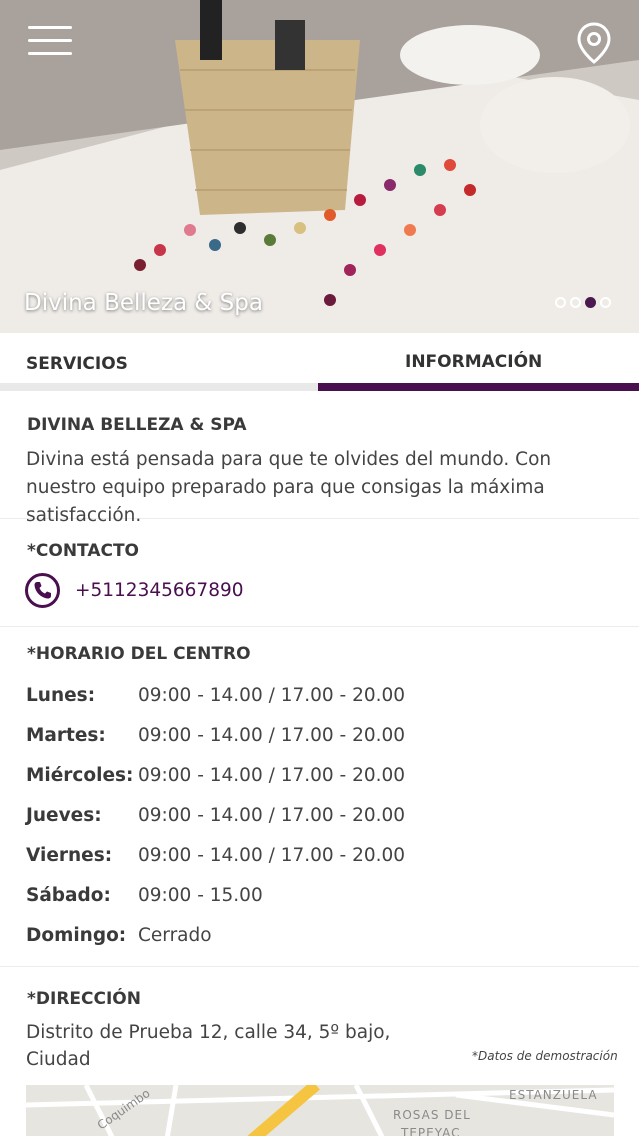 This screenshot has height=1136, width=639. I want to click on hours-day: Domingo:, so click(76, 935).